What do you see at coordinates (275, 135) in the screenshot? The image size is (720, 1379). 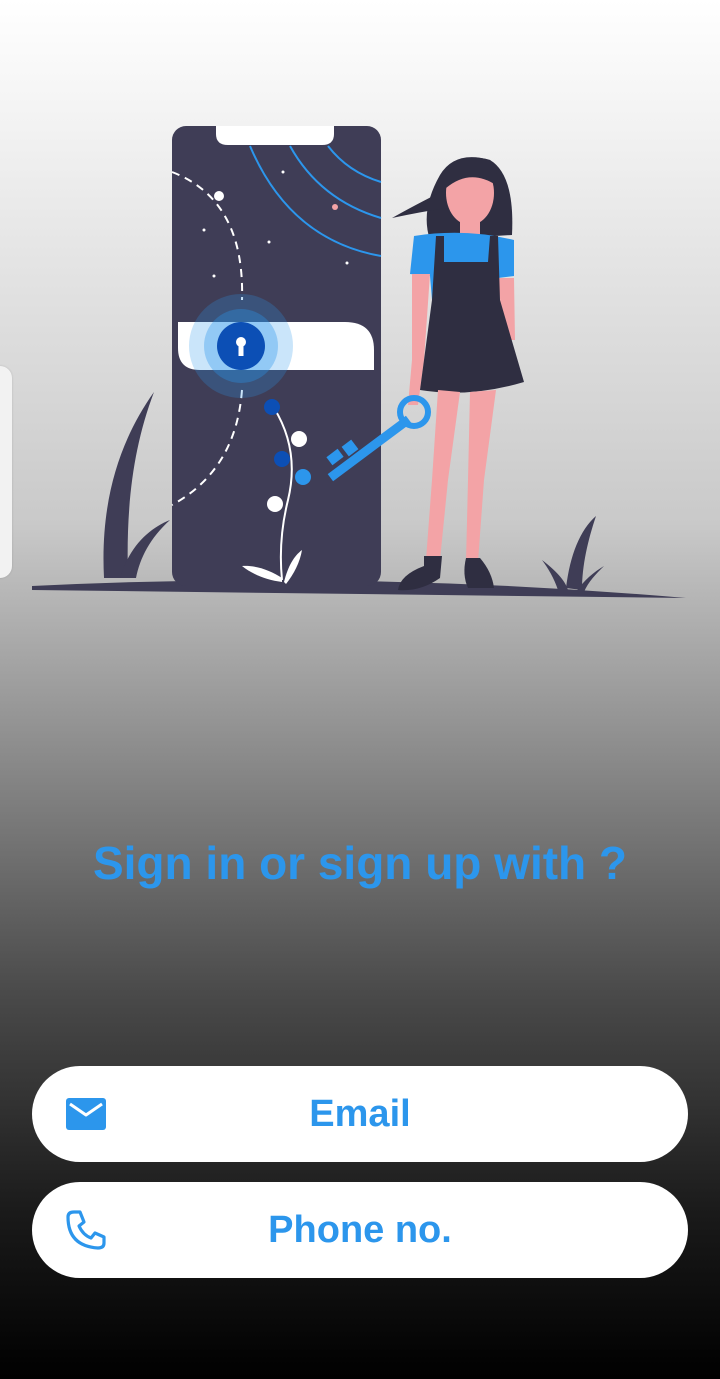 I see `phone-notch` at bounding box center [275, 135].